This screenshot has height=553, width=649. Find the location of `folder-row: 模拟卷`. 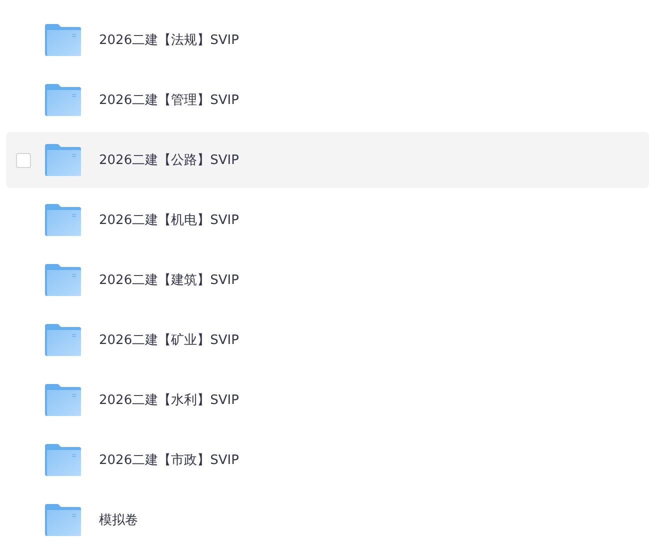

folder-row: 模拟卷 is located at coordinates (327, 520).